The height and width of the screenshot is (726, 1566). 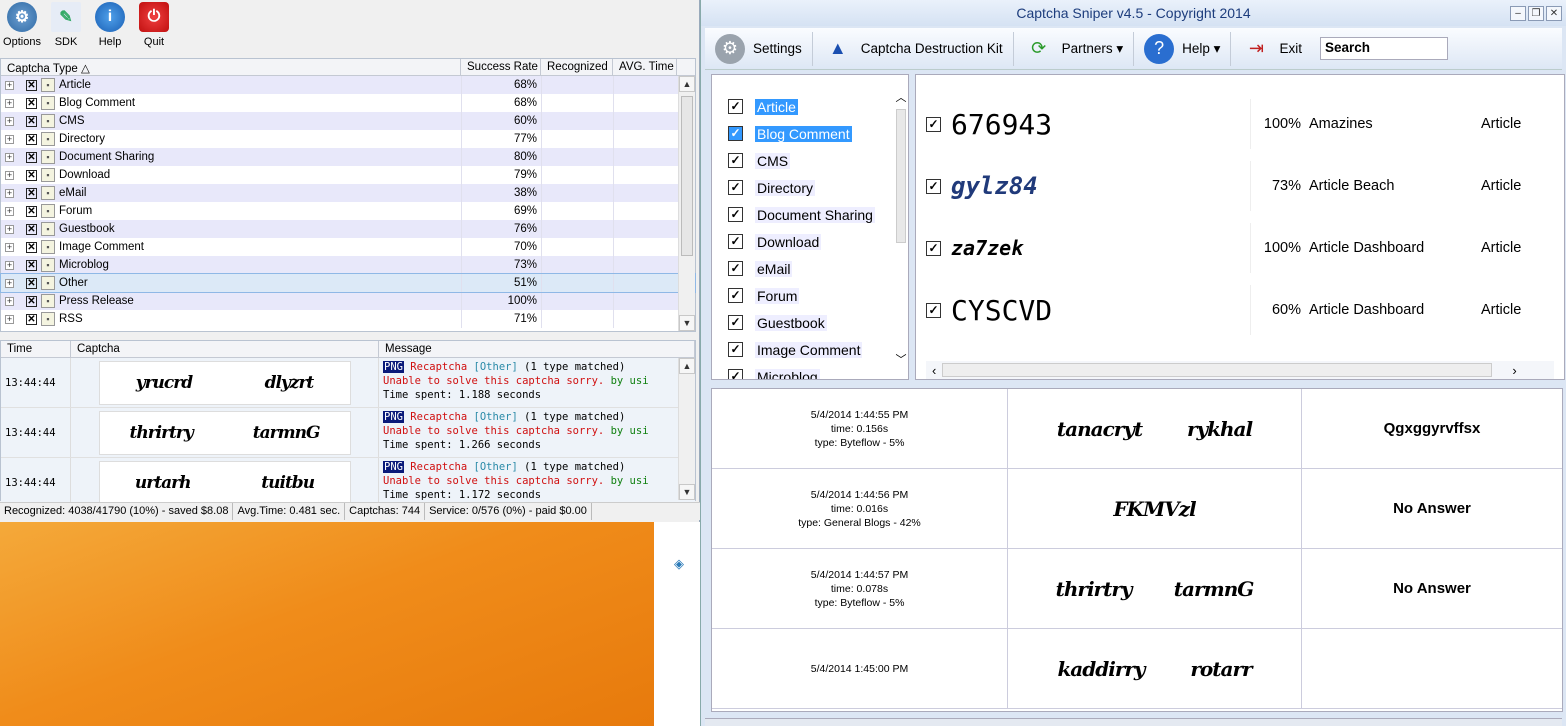 What do you see at coordinates (348, 319) in the screenshot?
I see `table-row: + ✕ ▪ RSS 71%` at bounding box center [348, 319].